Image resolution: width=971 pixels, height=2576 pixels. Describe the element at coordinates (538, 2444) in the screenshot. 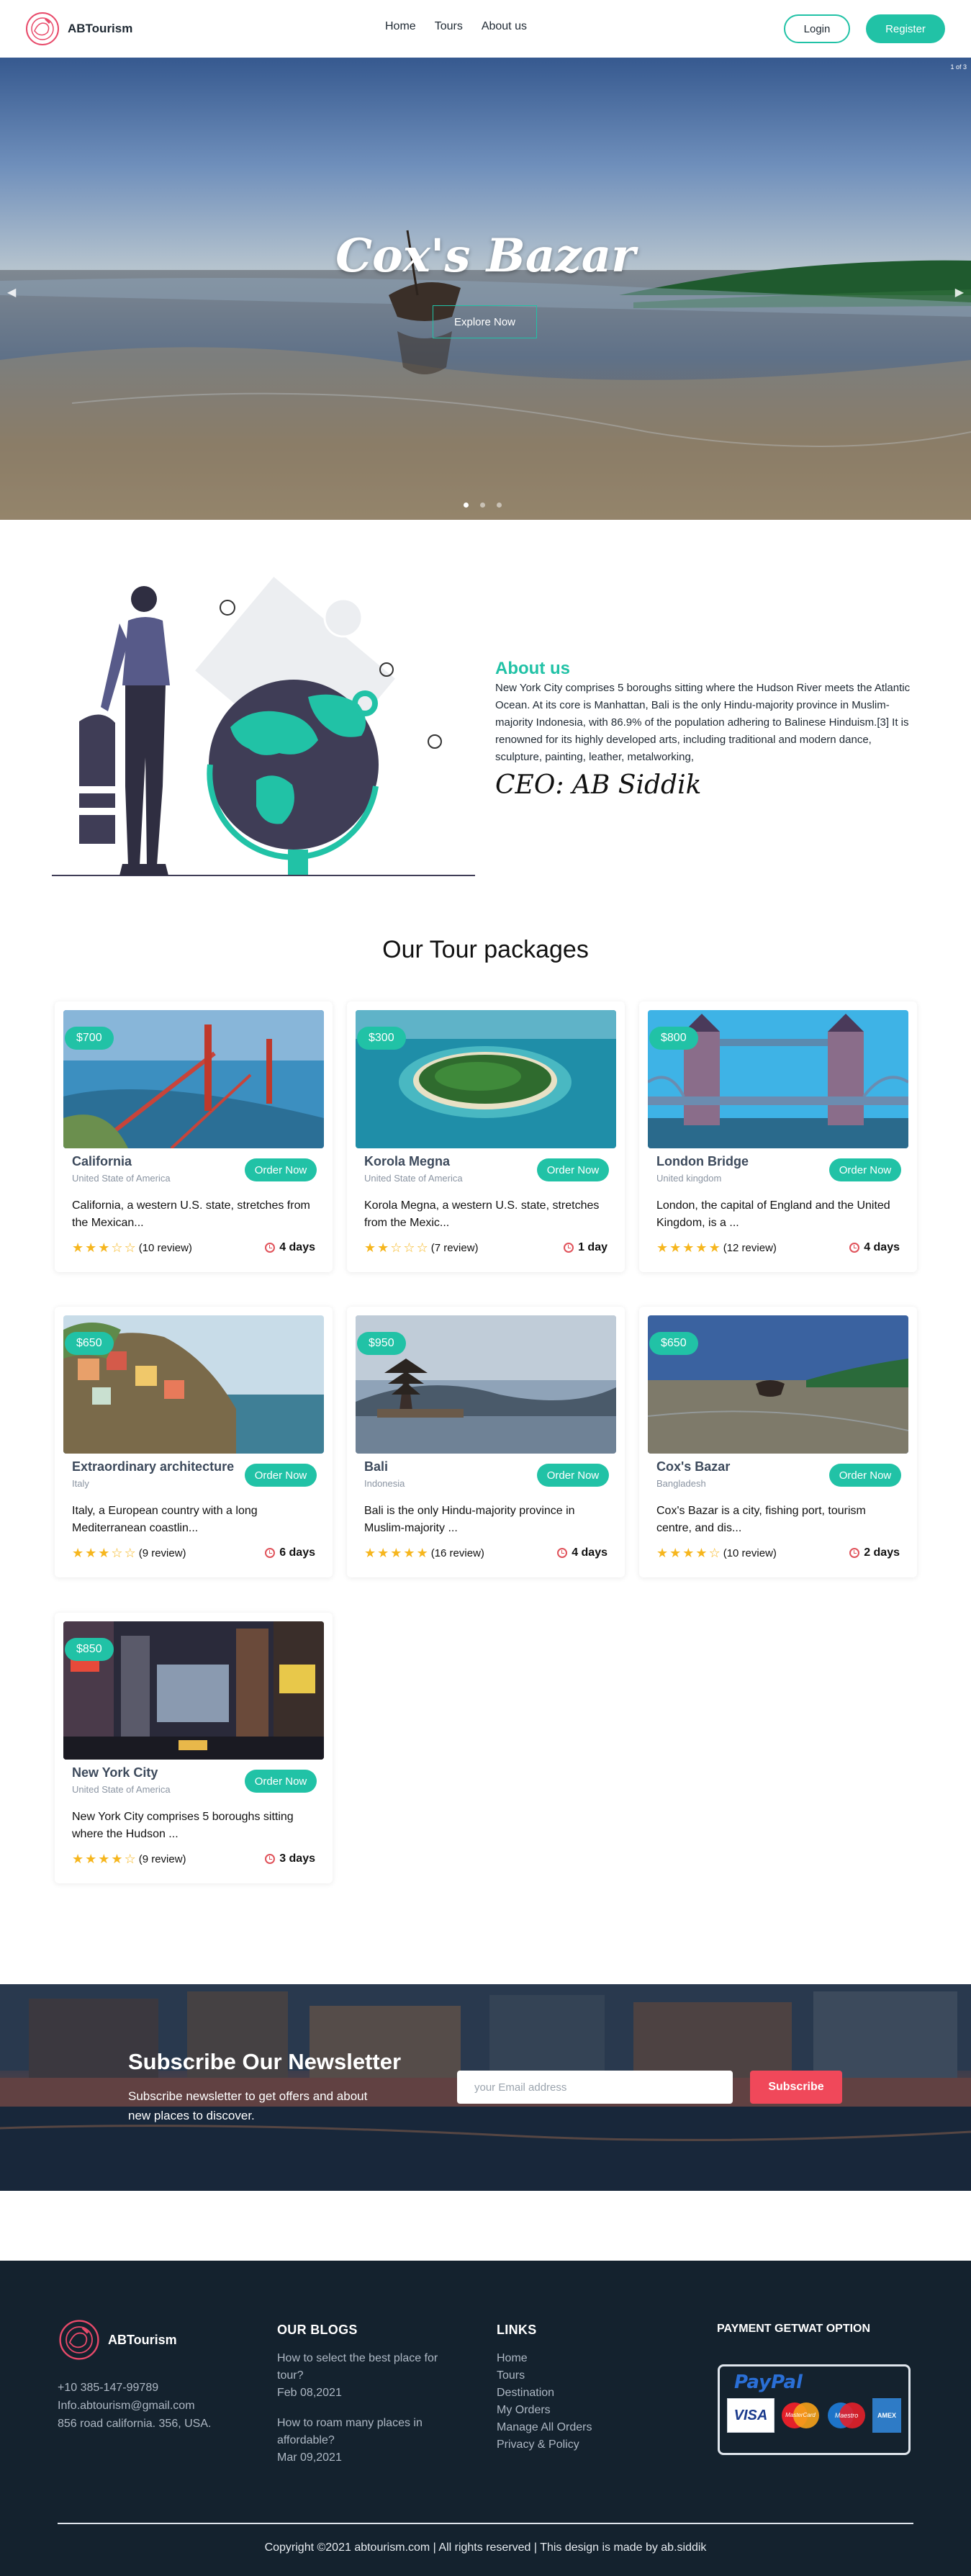

I see `footer-link-privacy: Privacy & Policy` at that location.